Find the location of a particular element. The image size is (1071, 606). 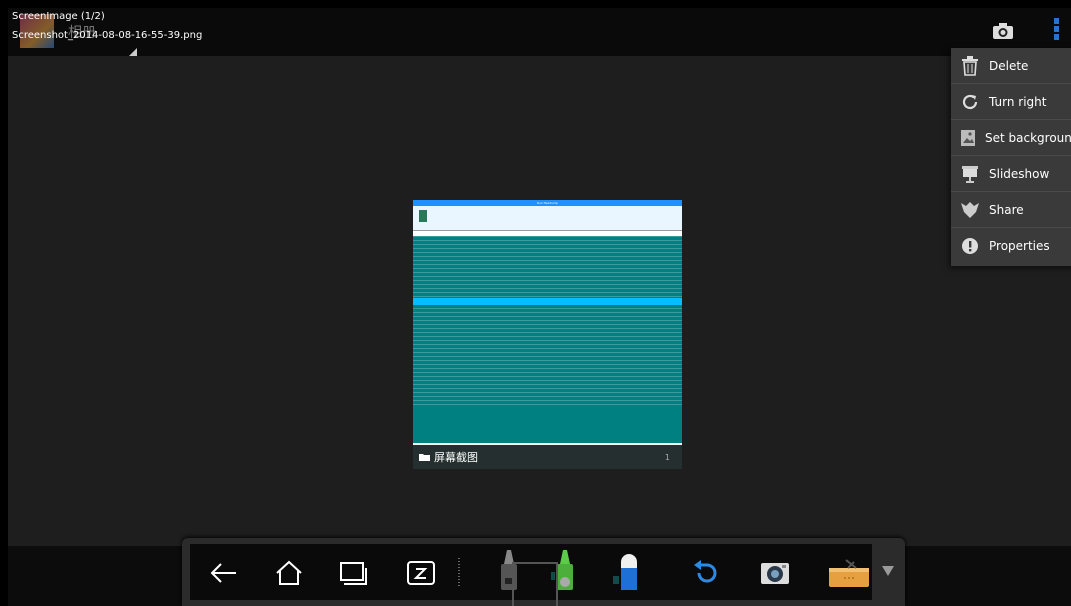

home-icon is located at coordinates (289, 572).